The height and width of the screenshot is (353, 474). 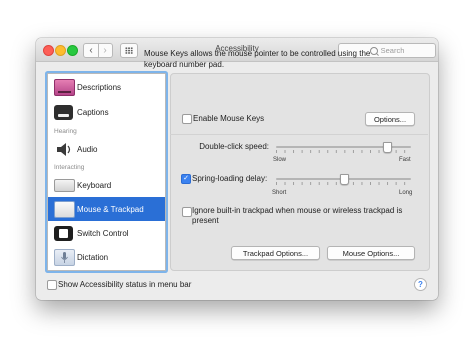 I want to click on sidebar-item-label: Captions, so click(x=93, y=112).